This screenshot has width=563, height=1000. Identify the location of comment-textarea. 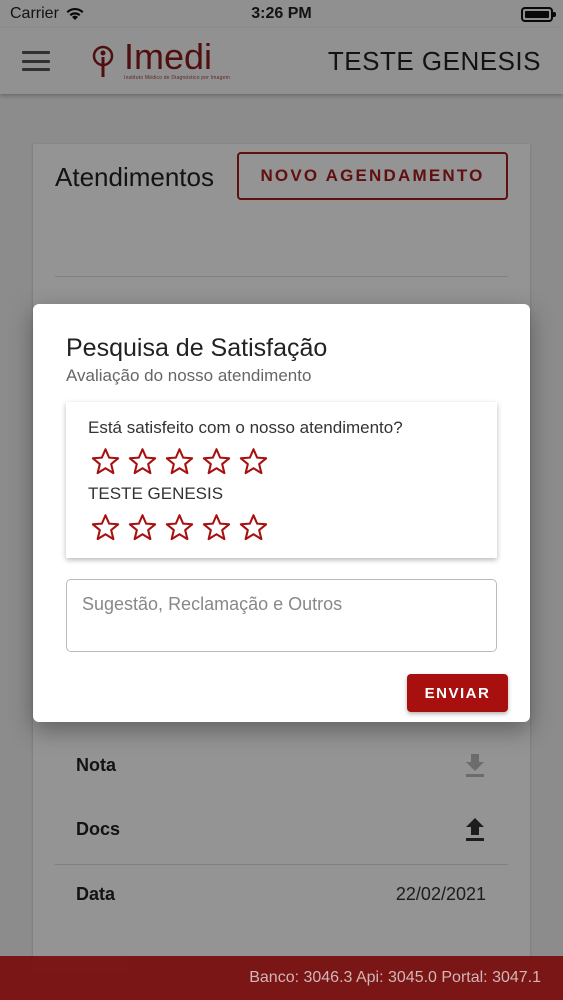
(281, 615).